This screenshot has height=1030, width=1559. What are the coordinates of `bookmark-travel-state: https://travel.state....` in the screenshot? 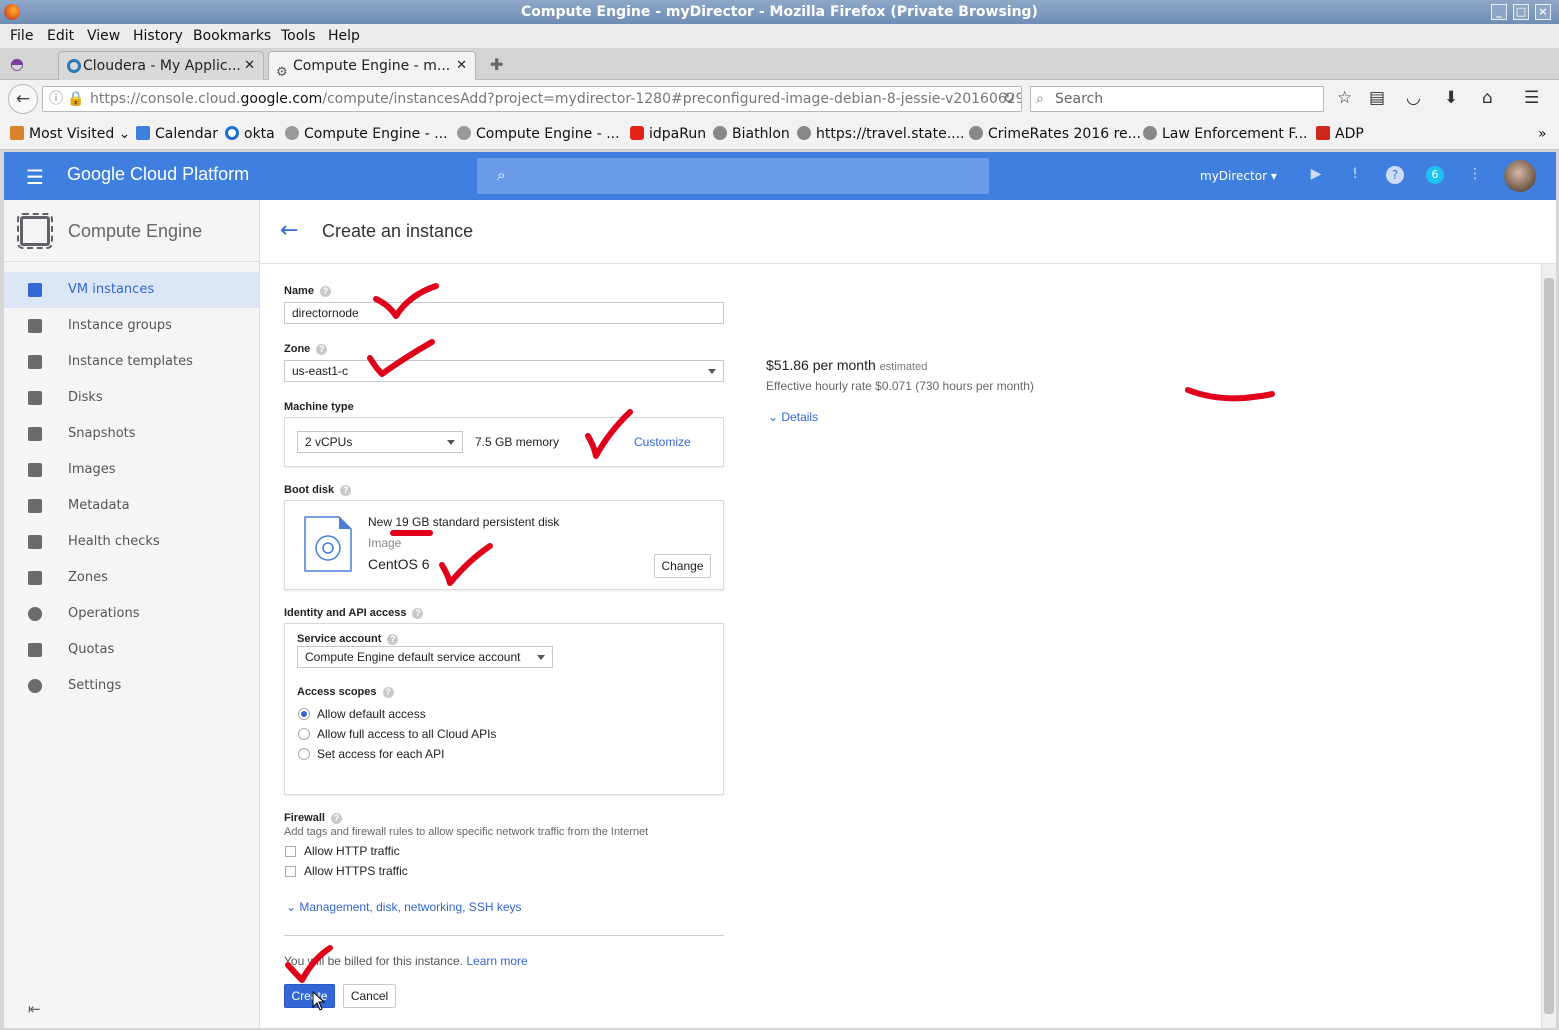 It's located at (881, 134).